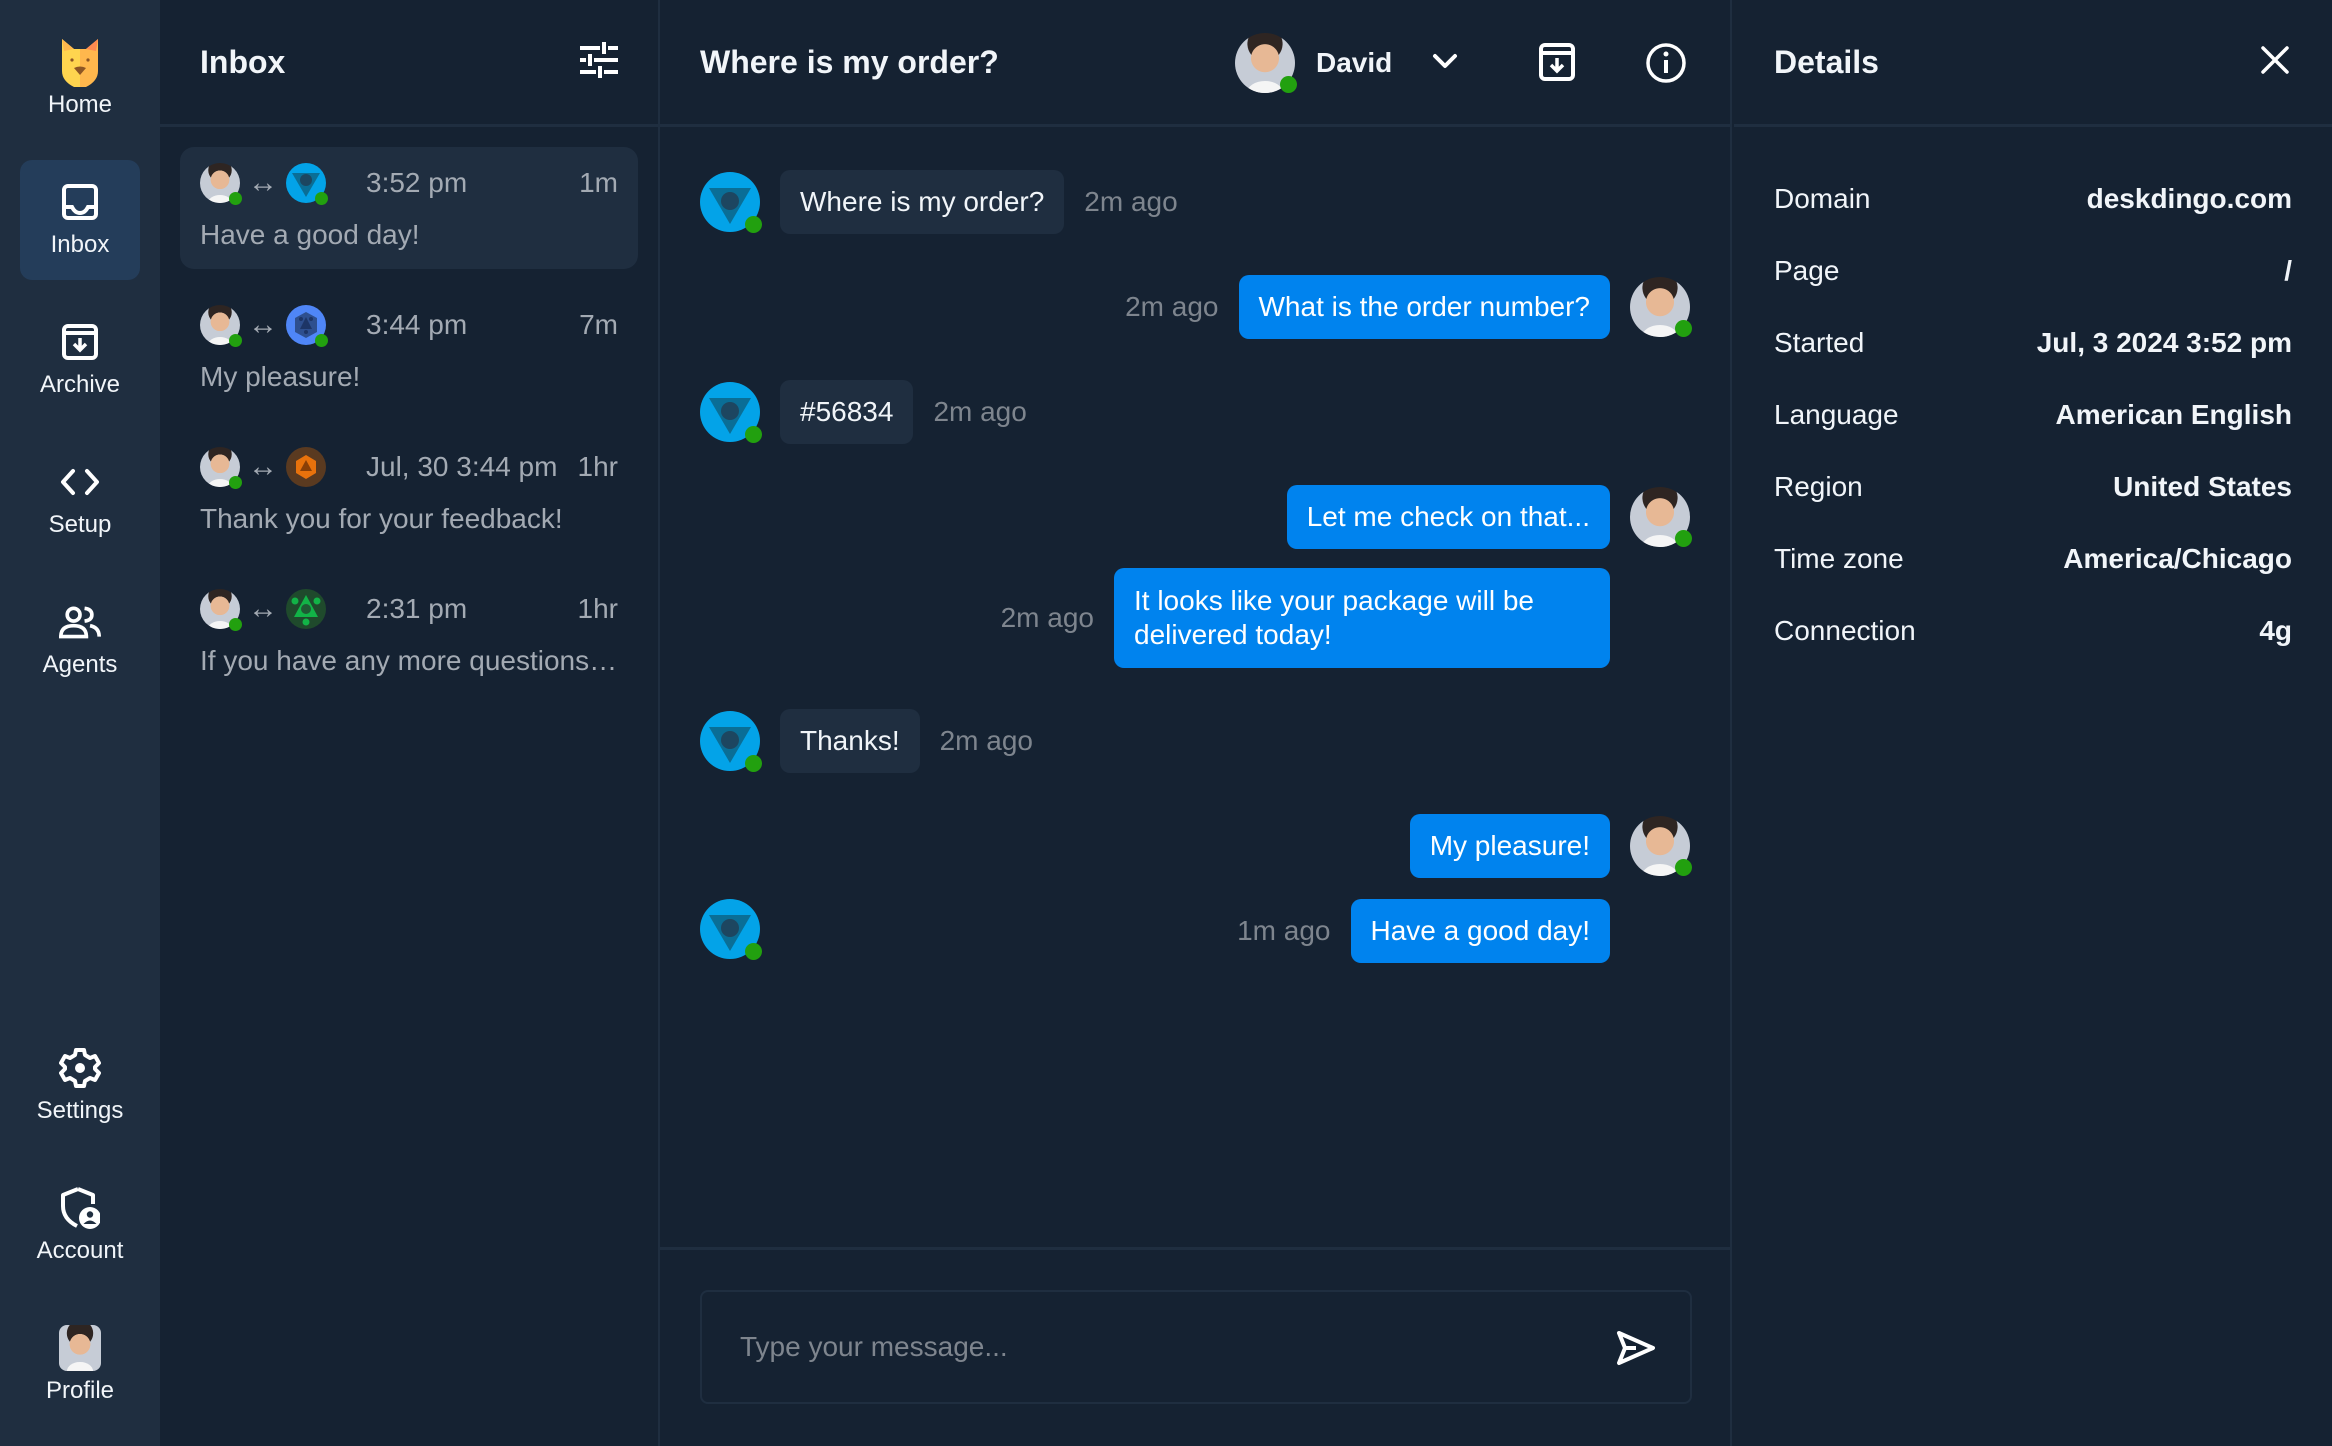 The height and width of the screenshot is (1446, 2332). Describe the element at coordinates (80, 244) in the screenshot. I see `nav-inbox-label: Inbox` at that location.